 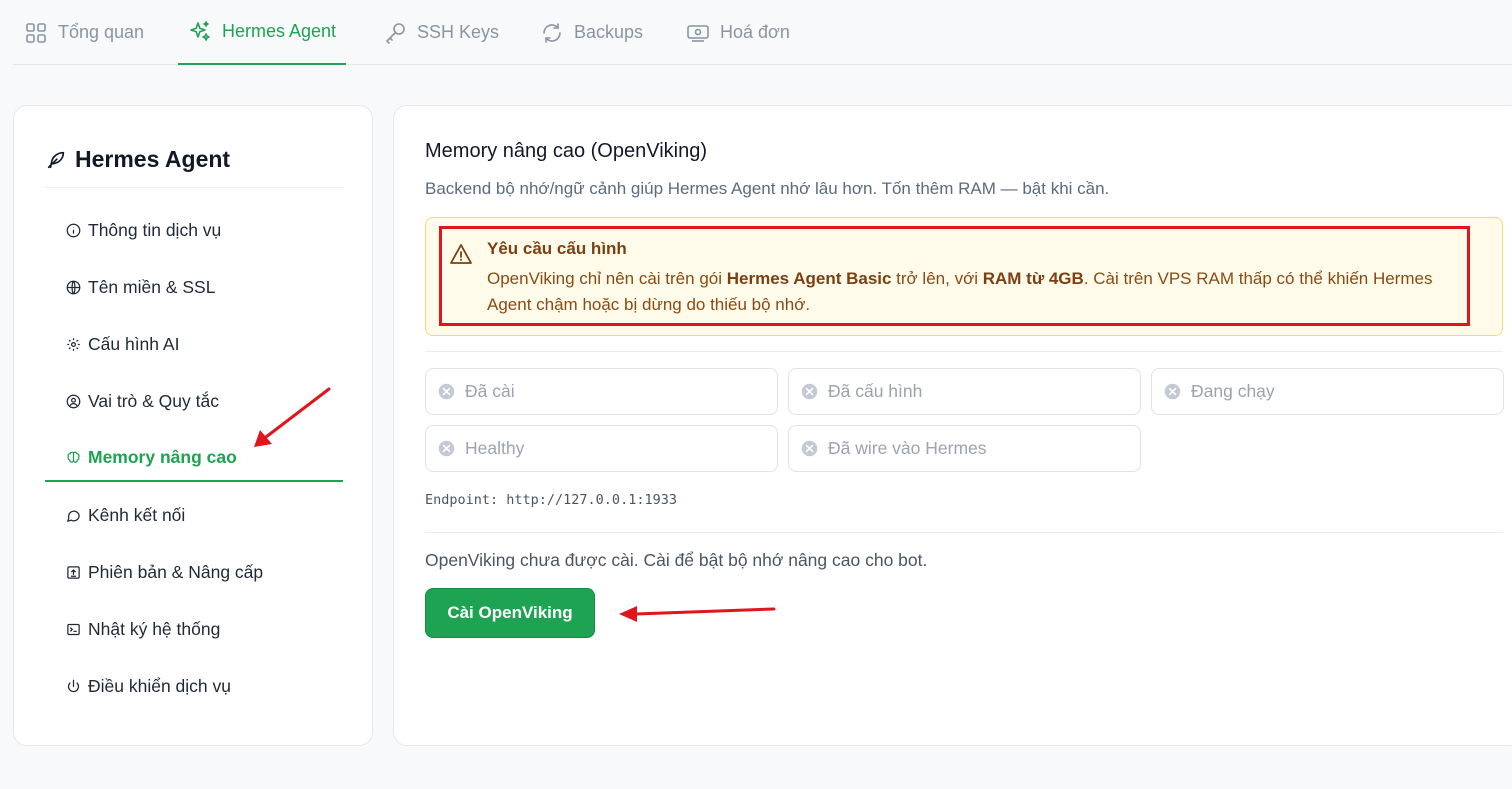 I want to click on sidebar-item-label: Memory nâng cao, so click(x=162, y=456).